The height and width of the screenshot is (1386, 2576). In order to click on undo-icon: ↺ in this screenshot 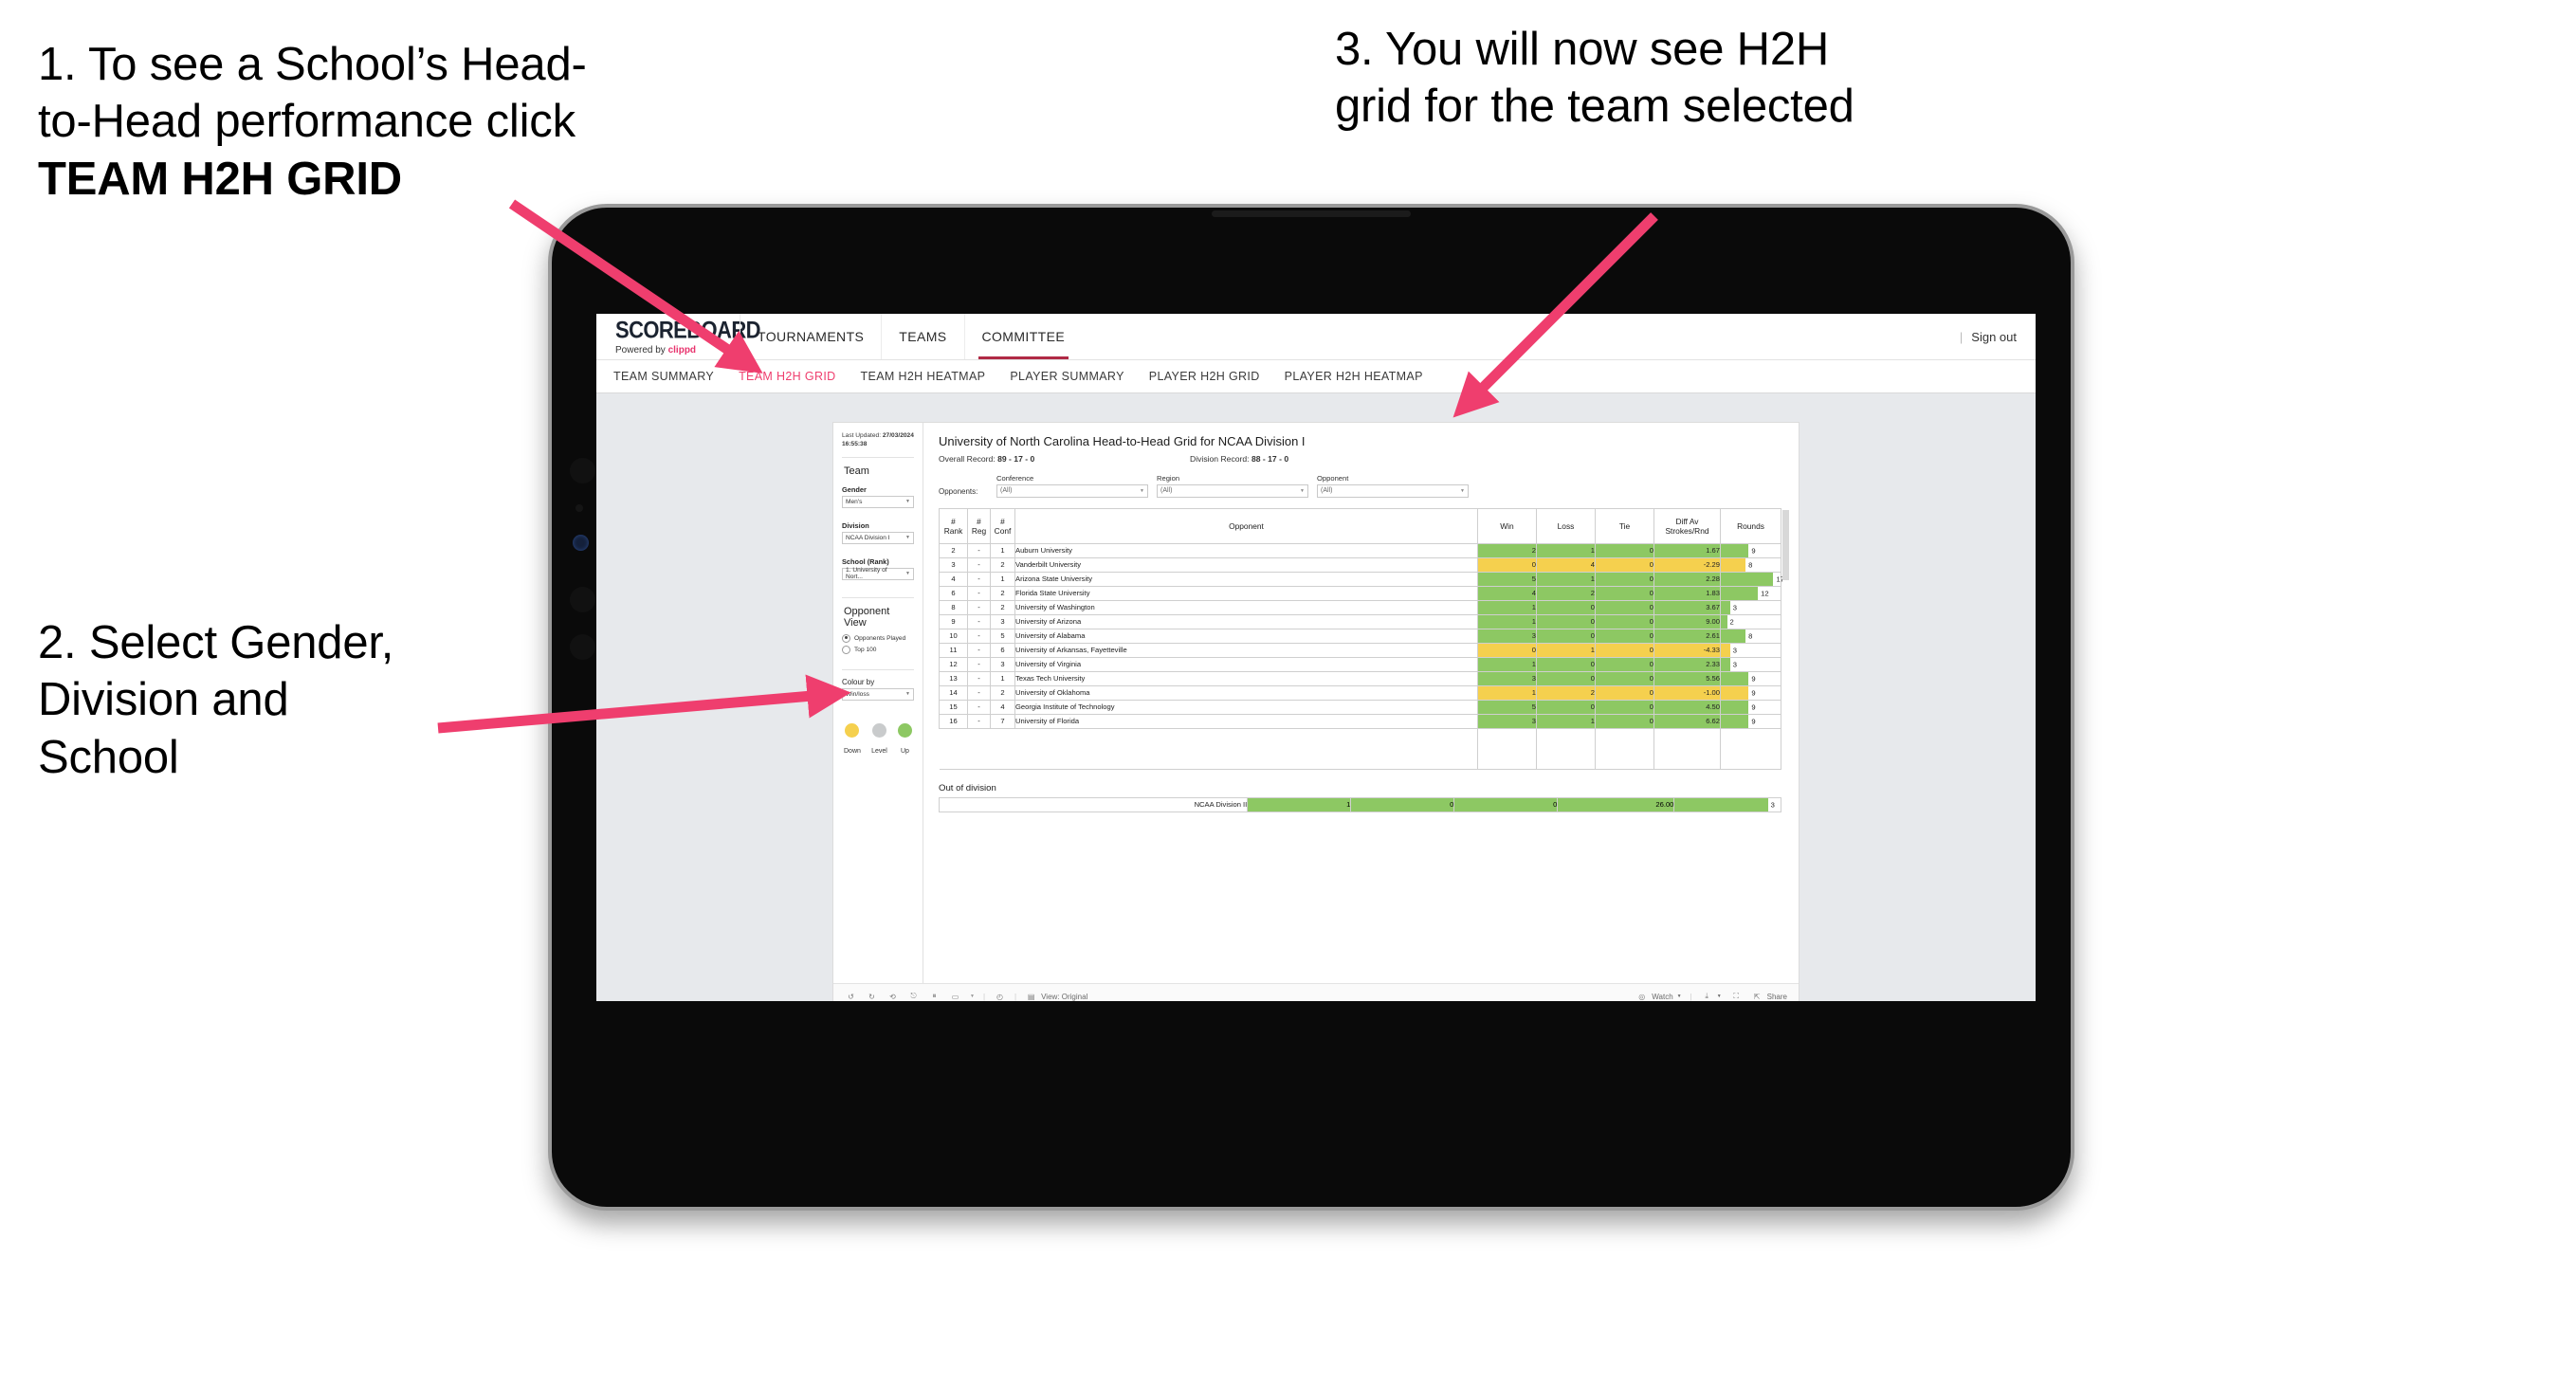, I will do `click(851, 996)`.